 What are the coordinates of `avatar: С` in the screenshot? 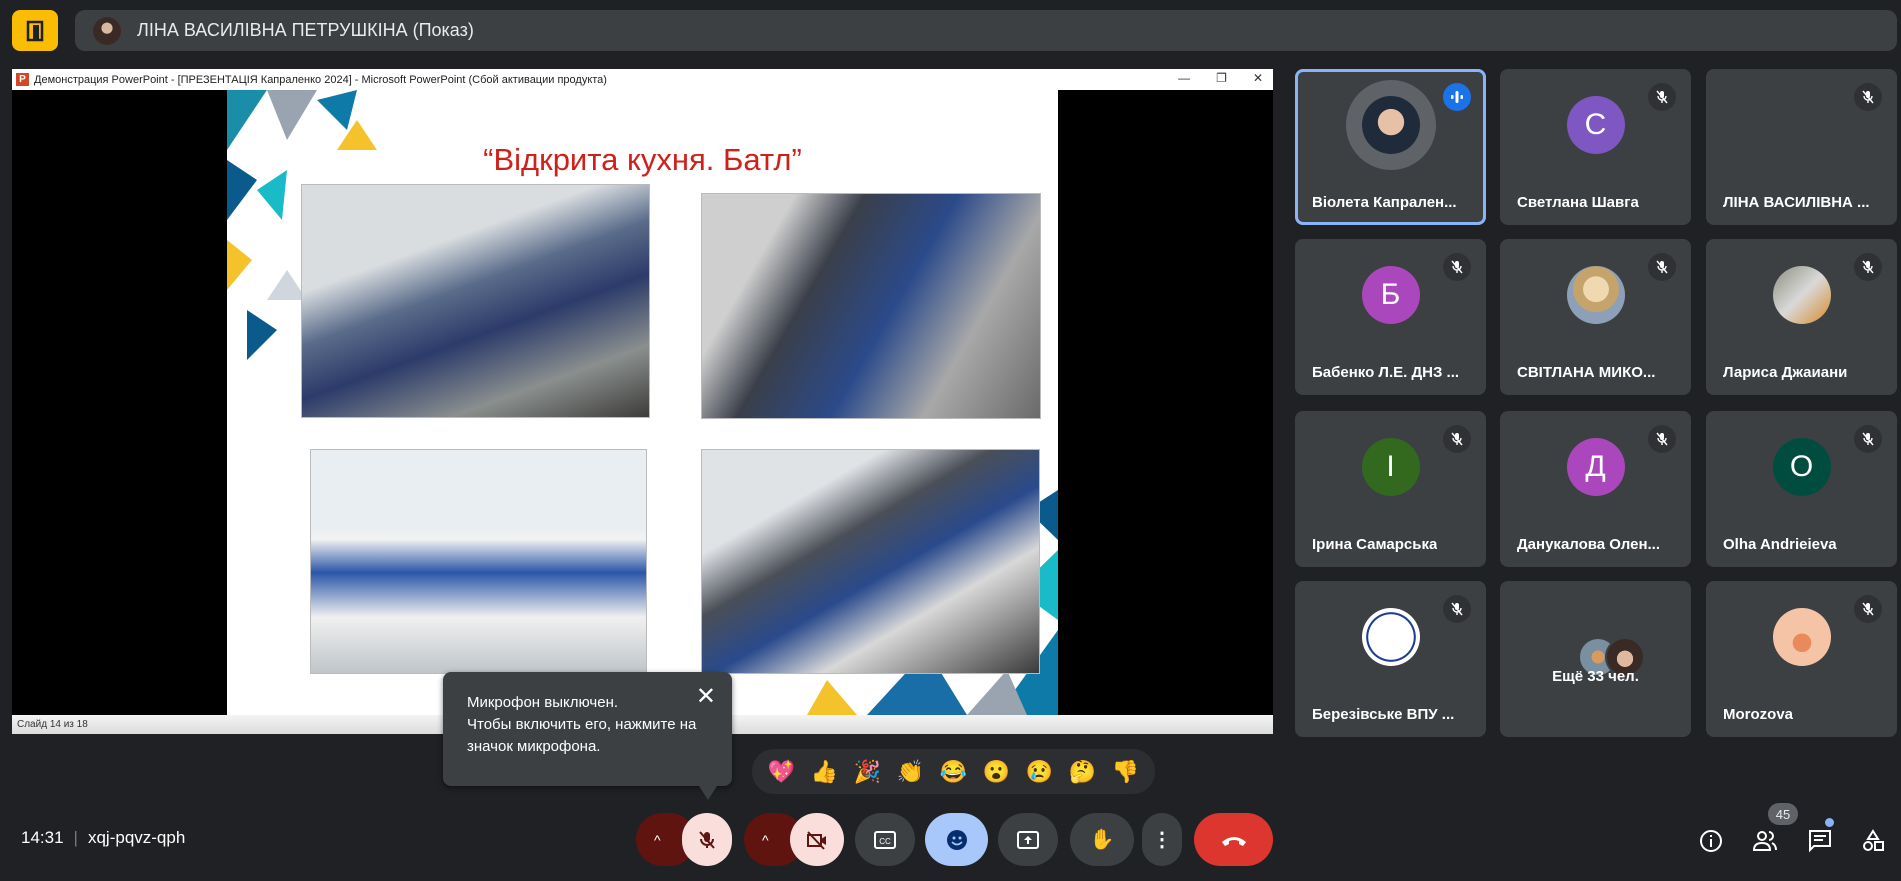 It's located at (1595, 125).